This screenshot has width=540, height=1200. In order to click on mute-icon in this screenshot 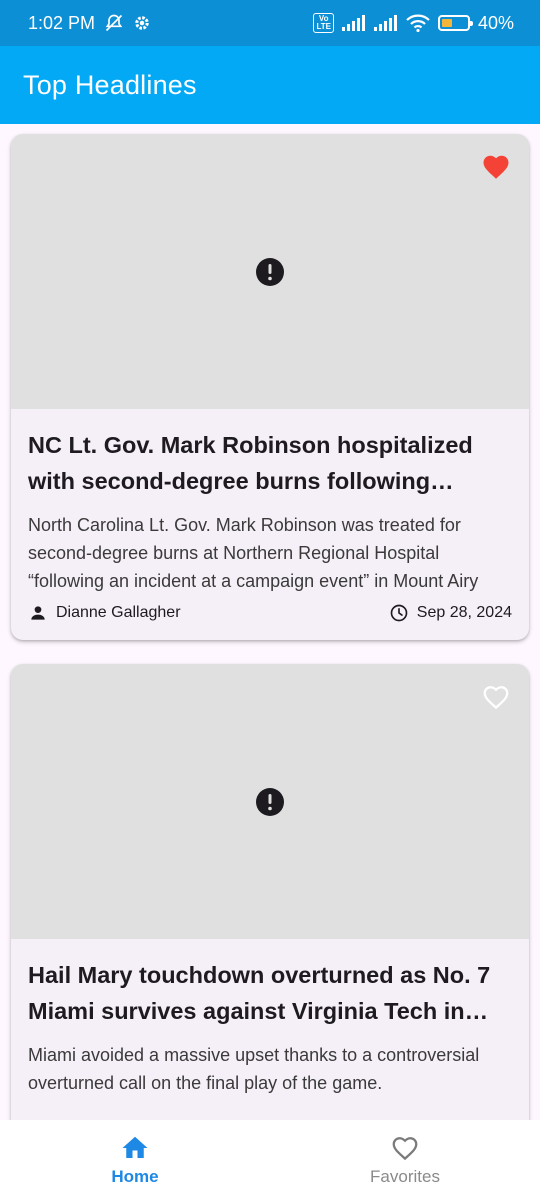, I will do `click(114, 23)`.